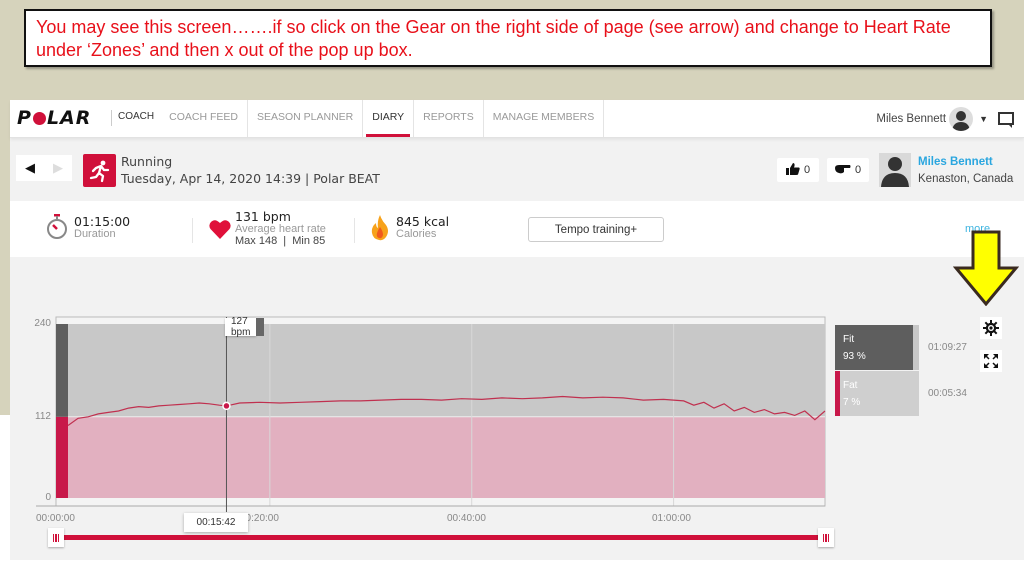  What do you see at coordinates (955, 162) in the screenshot?
I see `owner-name-link: Miles Bennett` at bounding box center [955, 162].